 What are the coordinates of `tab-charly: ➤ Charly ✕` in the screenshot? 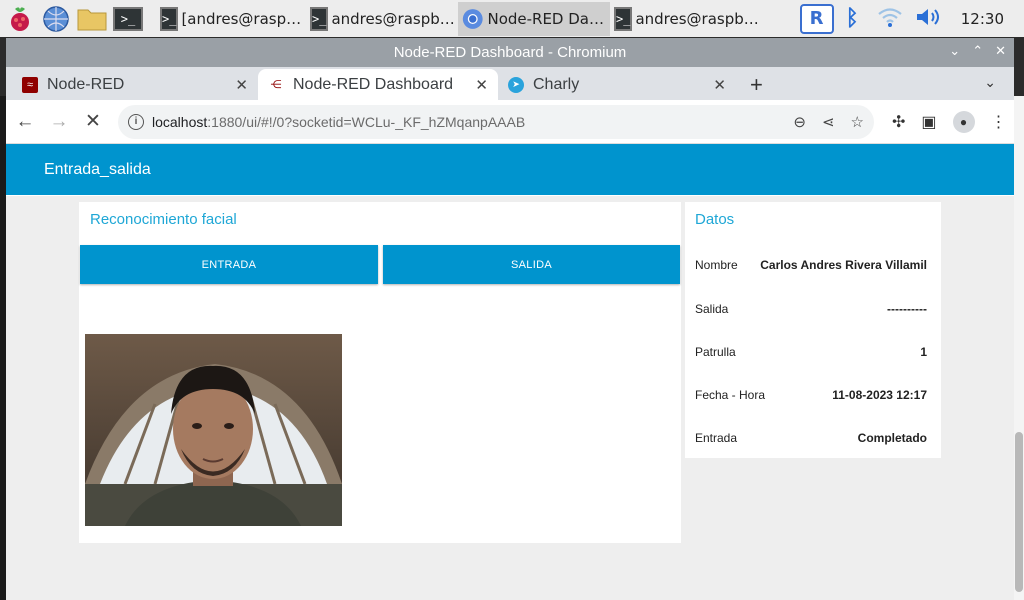 It's located at (617, 84).